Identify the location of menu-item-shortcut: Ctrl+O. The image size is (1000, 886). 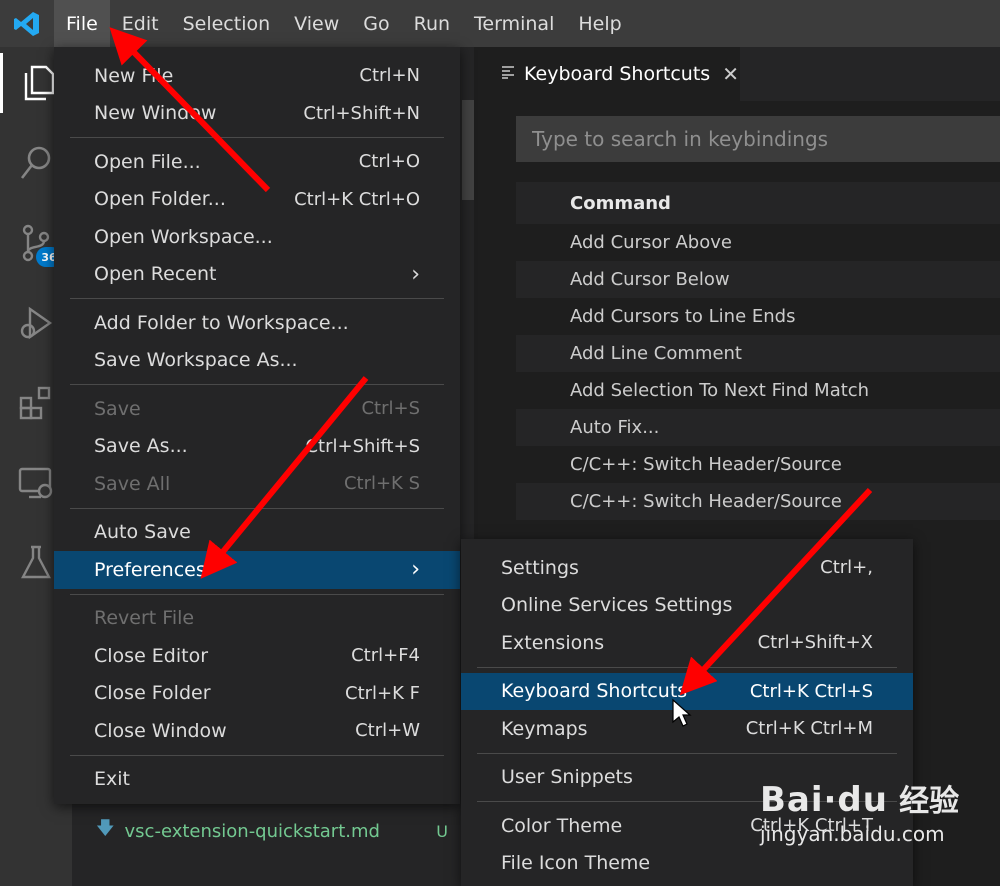
(389, 162).